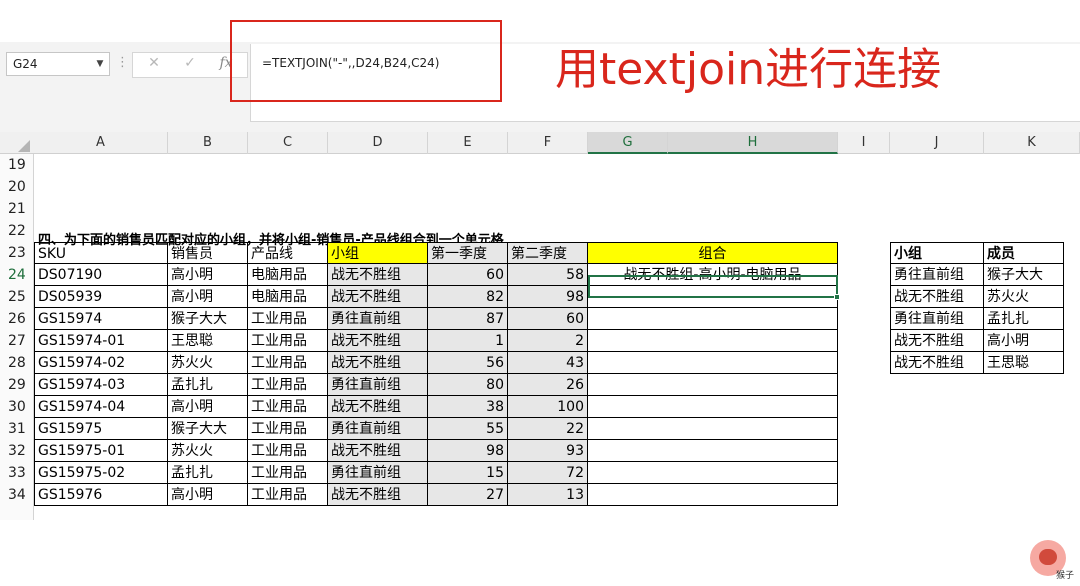  Describe the element at coordinates (17, 297) in the screenshot. I see `row-header-25: 25` at that location.